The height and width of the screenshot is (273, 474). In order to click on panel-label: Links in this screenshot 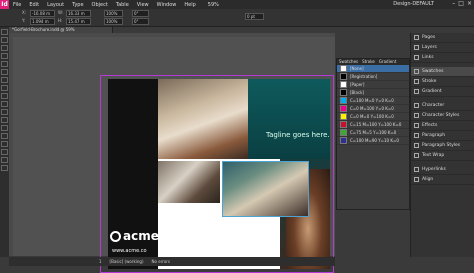, I will do `click(428, 57)`.